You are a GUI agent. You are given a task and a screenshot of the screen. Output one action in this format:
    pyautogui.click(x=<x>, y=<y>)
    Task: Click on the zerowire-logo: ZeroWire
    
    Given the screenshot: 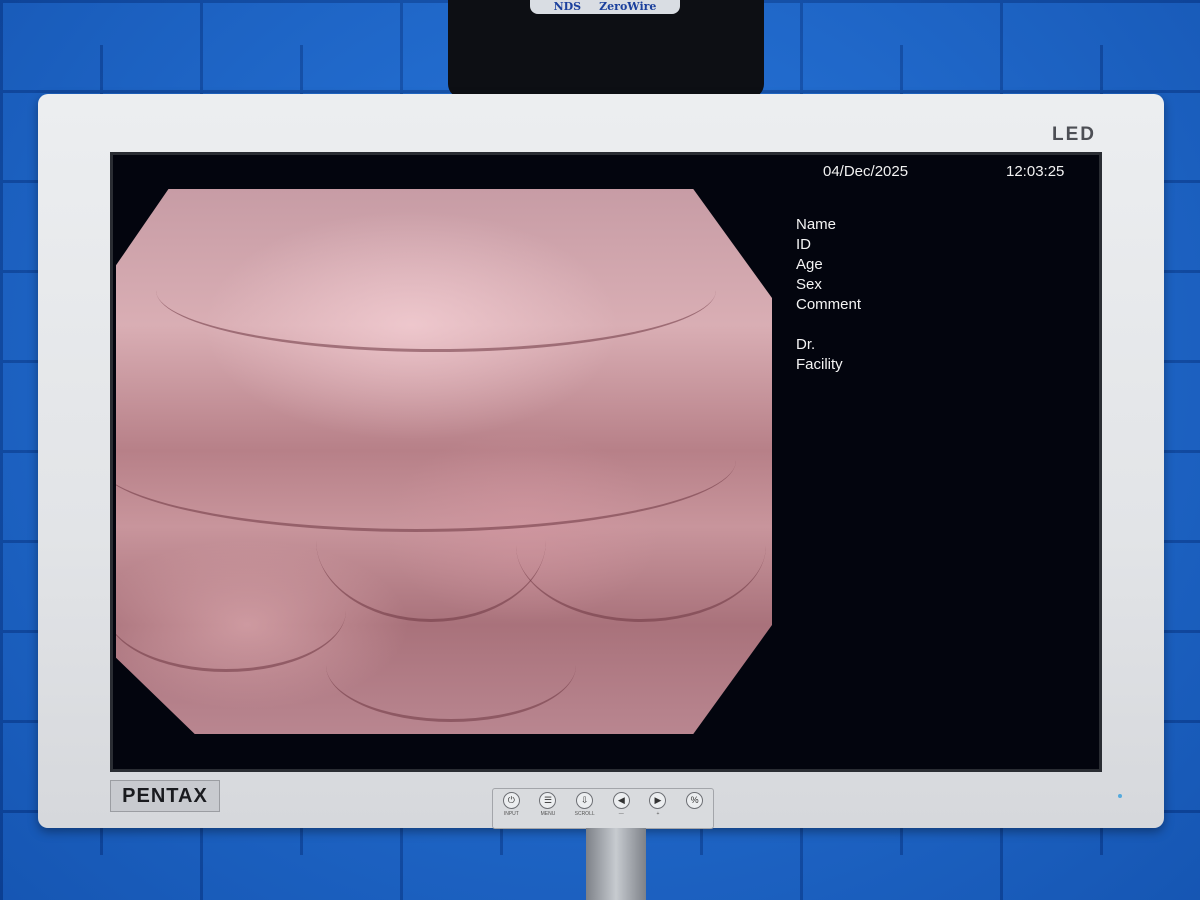 What is the action you would take?
    pyautogui.click(x=628, y=6)
    